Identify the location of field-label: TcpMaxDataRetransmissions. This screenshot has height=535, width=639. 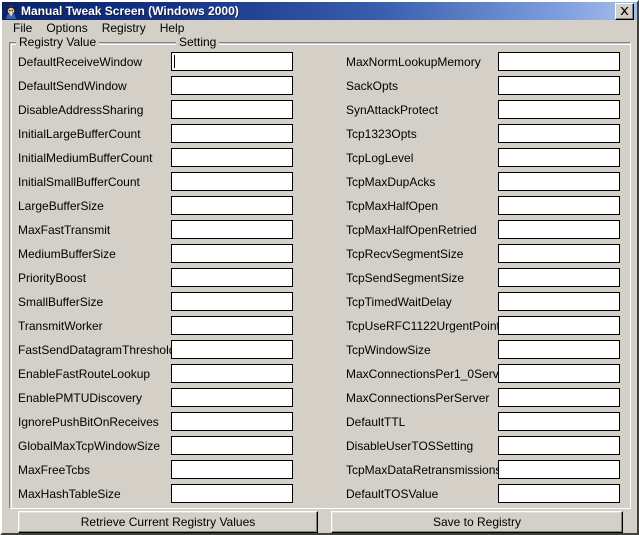
(424, 470).